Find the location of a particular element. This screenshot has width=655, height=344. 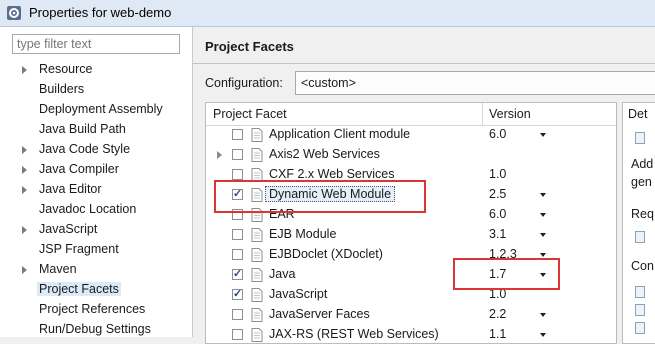

tree-item-java-build-path: Java Build Path is located at coordinates (96, 130).